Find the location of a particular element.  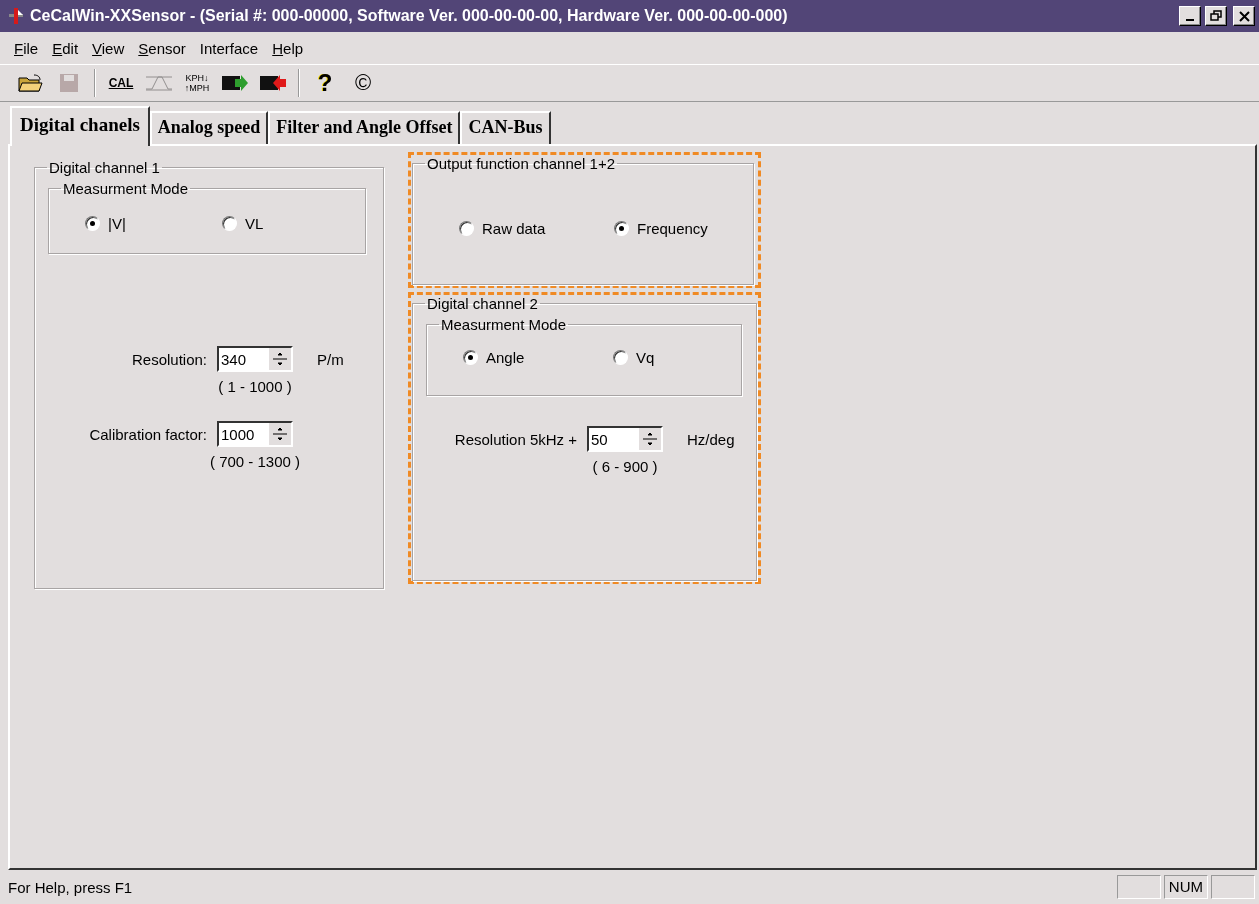

toolbar-button: CAL is located at coordinates (121, 83).